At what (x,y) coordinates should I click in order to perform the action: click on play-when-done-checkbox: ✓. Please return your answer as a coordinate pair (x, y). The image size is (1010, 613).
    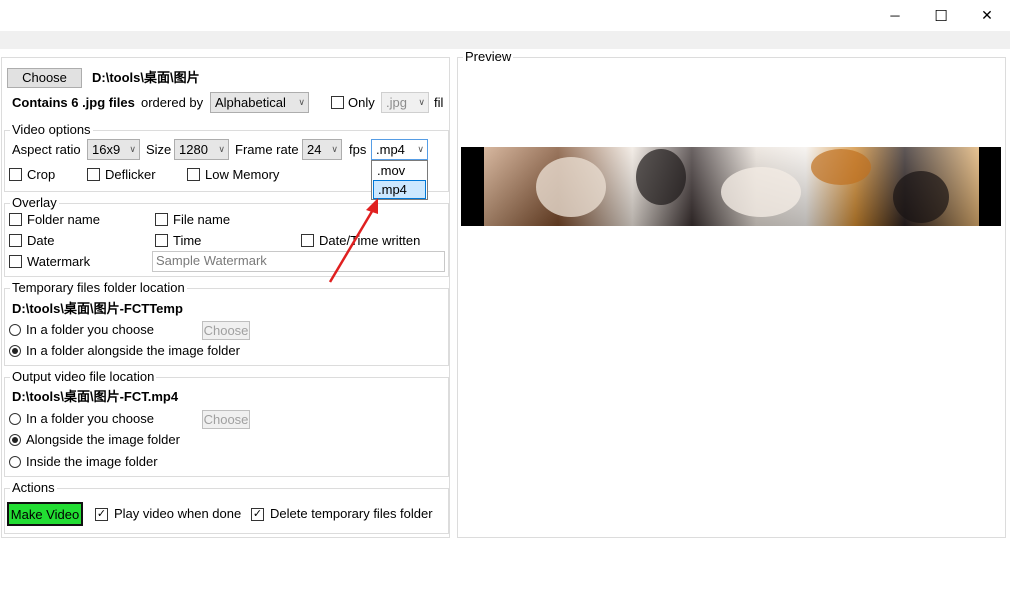
    Looking at the image, I should click on (101, 514).